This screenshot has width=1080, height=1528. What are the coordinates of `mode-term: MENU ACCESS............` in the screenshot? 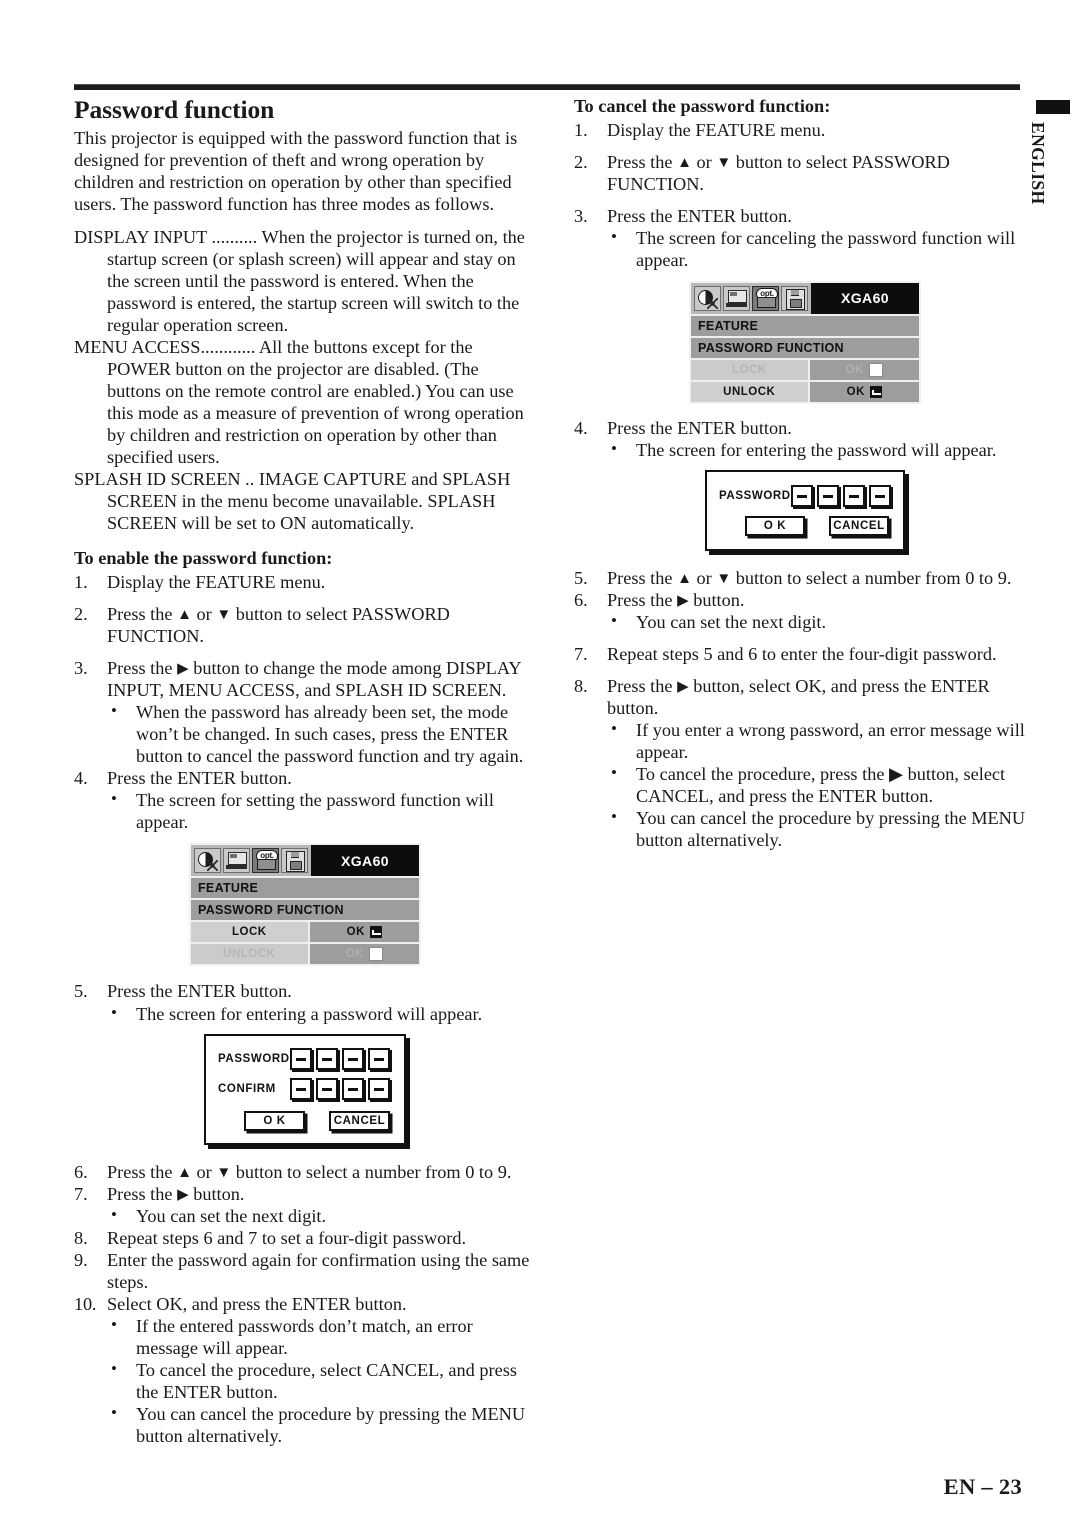 It's located at (165, 346).